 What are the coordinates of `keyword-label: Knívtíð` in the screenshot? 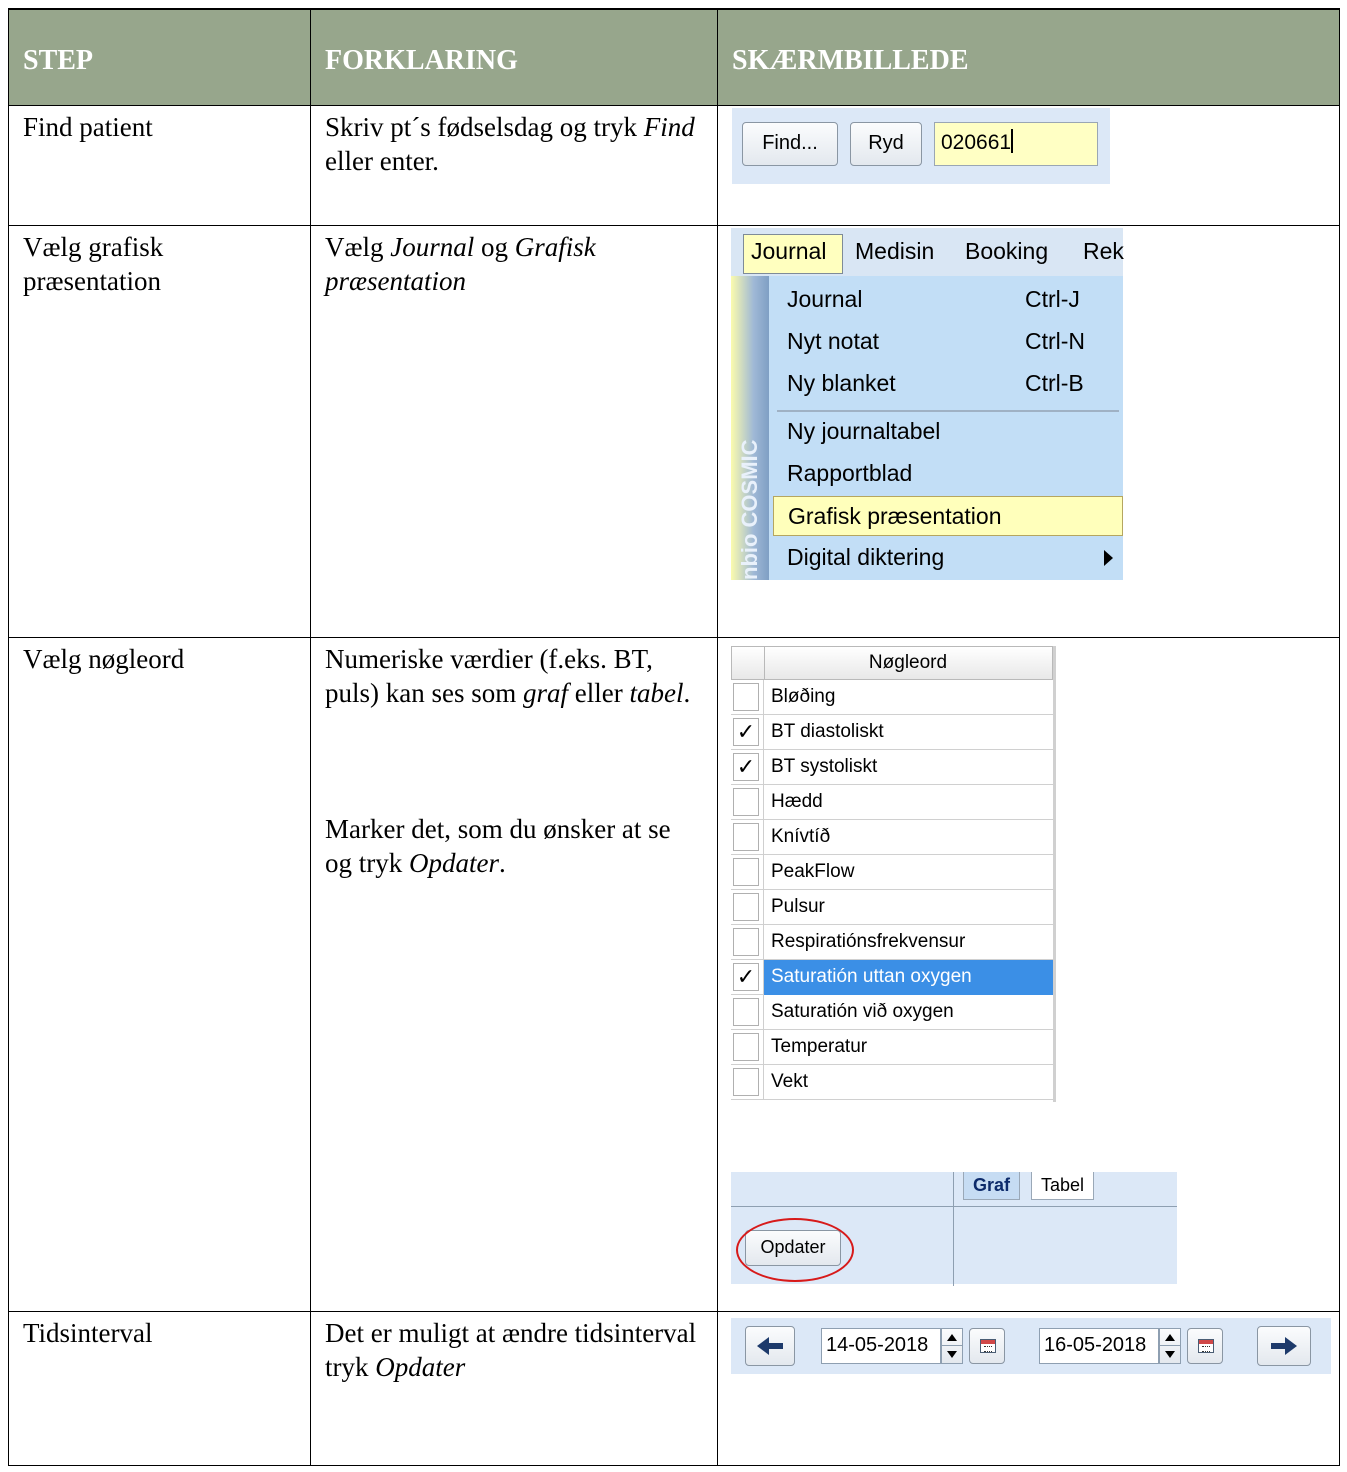 It's located at (801, 836).